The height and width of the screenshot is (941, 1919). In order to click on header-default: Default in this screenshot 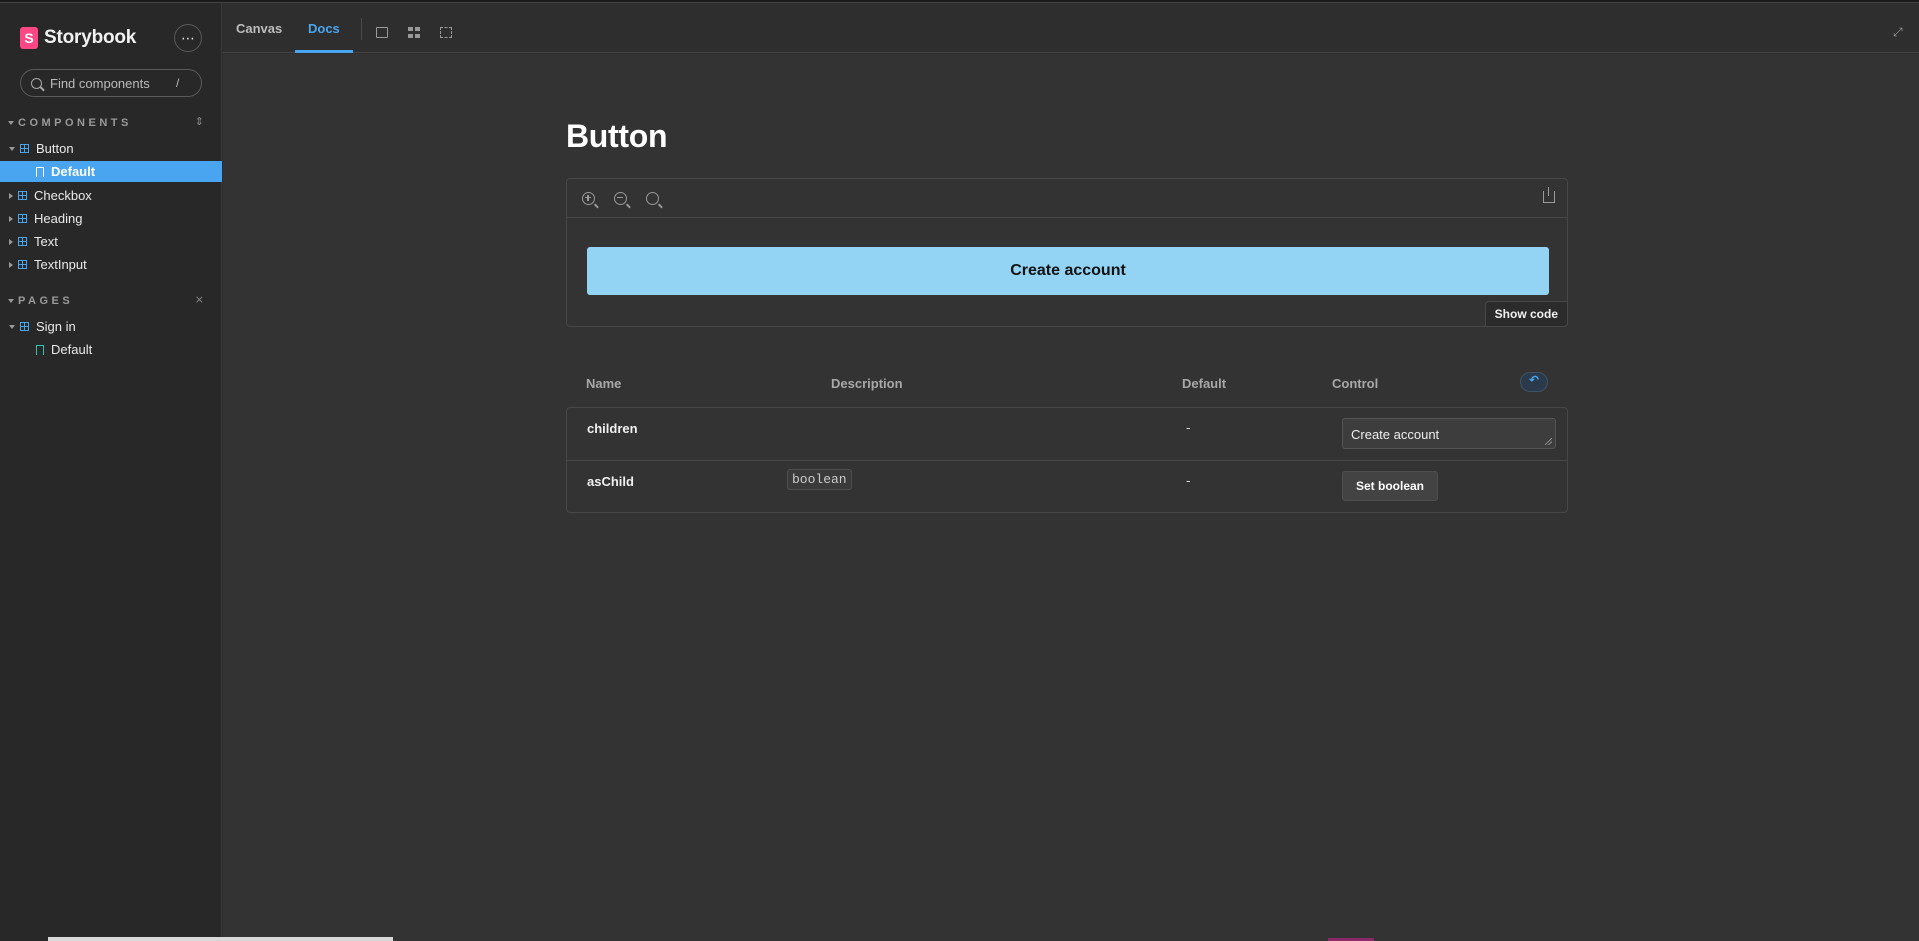, I will do `click(1204, 383)`.